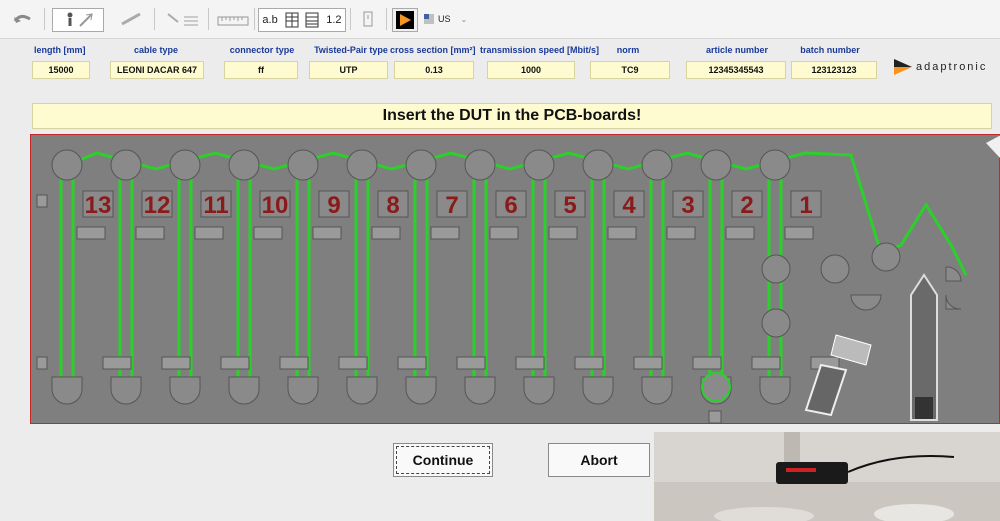  I want to click on align-icon, so click(183, 19).